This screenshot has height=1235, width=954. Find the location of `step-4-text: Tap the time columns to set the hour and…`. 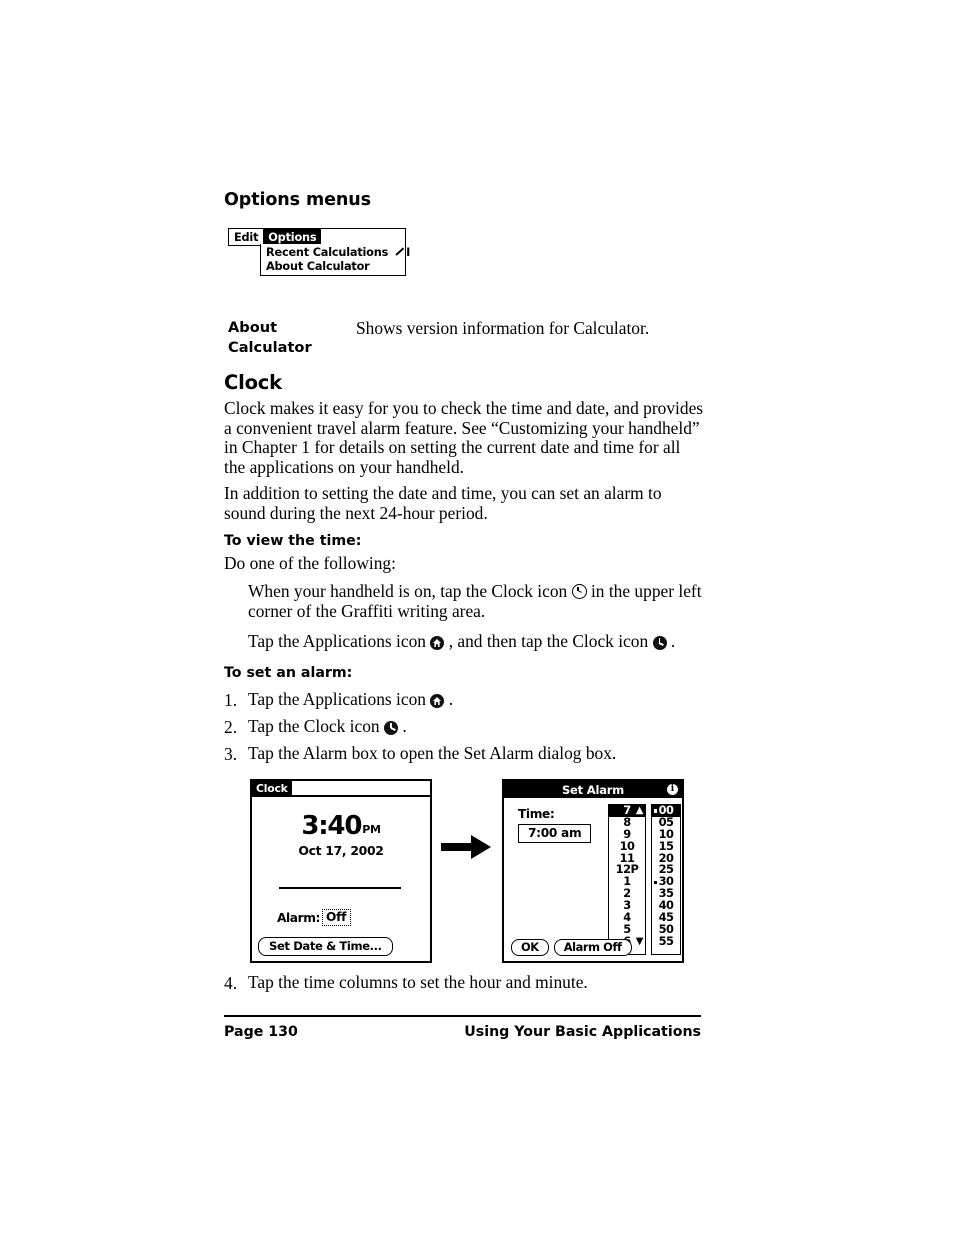

step-4-text: Tap the time columns to set the hour and… is located at coordinates (418, 982).